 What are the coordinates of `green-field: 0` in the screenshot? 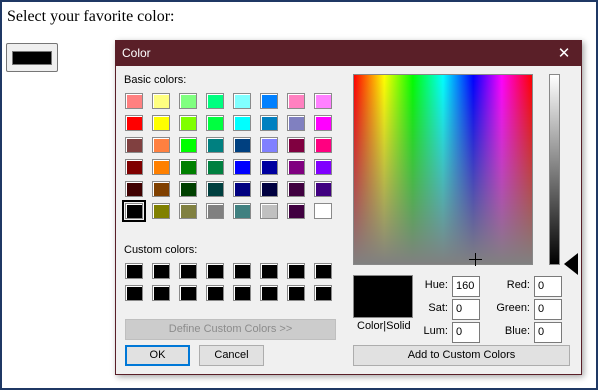 It's located at (548, 309).